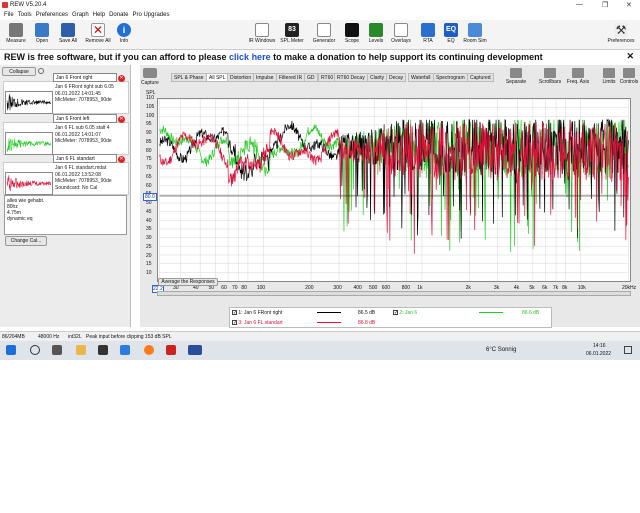  I want to click on menu-graph: Graph, so click(80, 15).